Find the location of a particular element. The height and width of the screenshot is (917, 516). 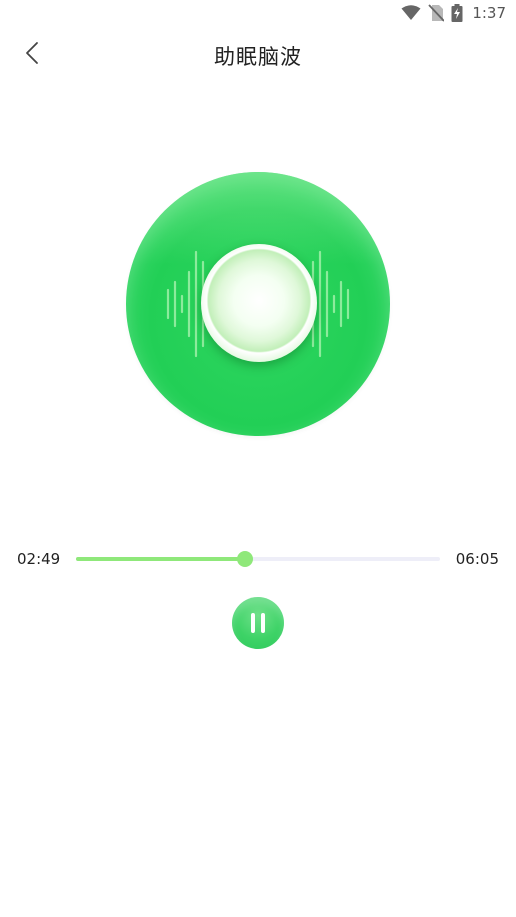

progress-slider is located at coordinates (258, 559).